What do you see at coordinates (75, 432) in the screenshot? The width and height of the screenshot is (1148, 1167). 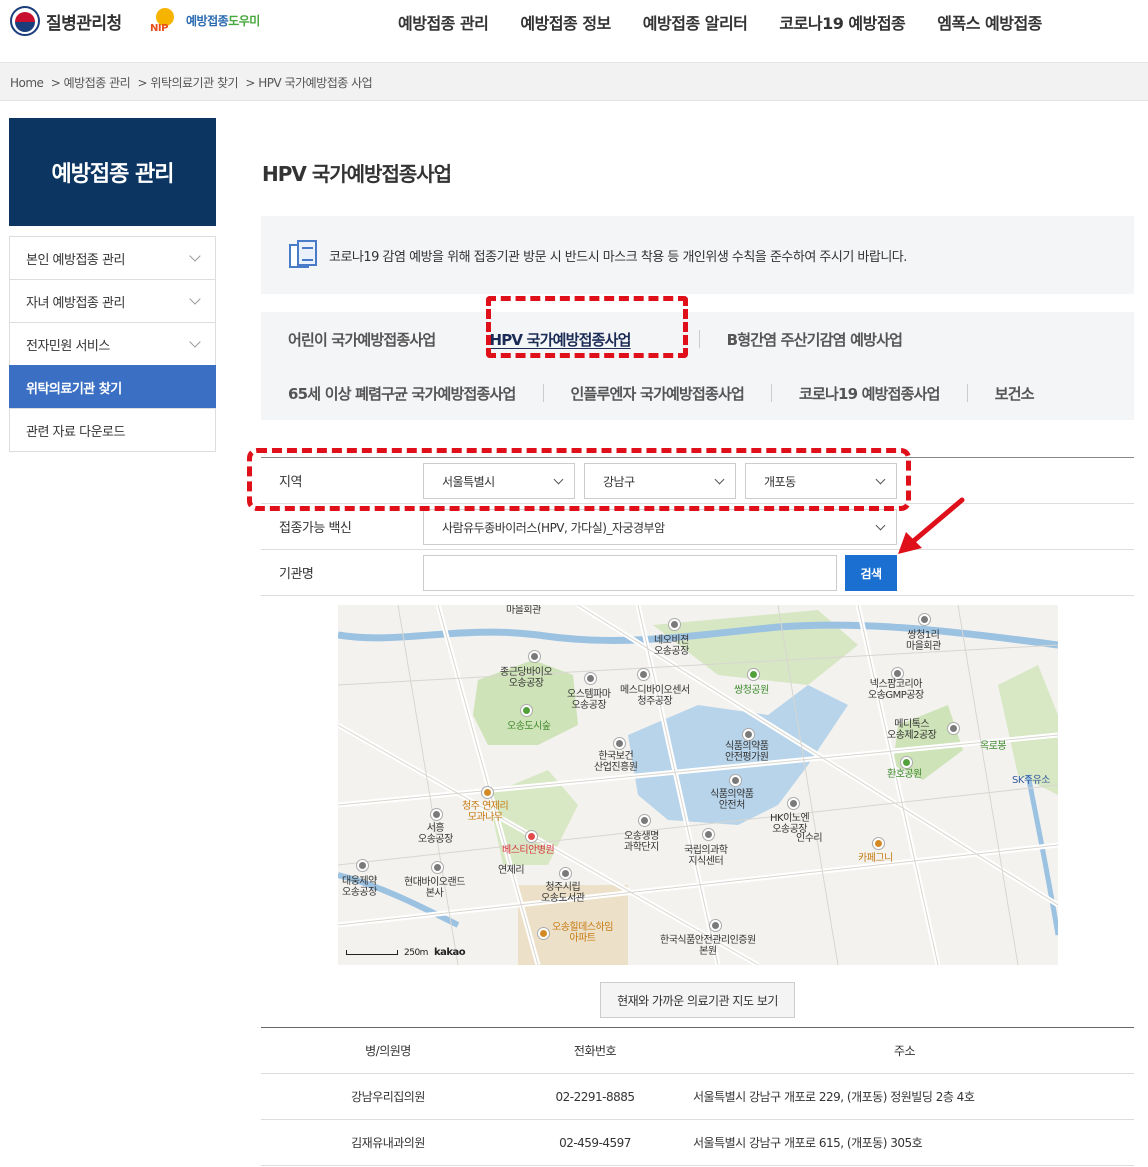 I see `lnb-item-label: 관련 자료 다운로드` at bounding box center [75, 432].